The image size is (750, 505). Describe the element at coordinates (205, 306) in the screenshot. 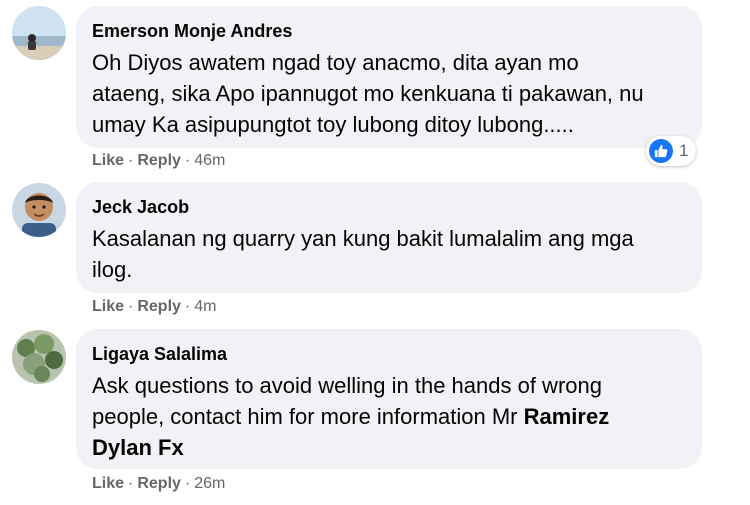

I see `comment-timestamp: 4m` at that location.